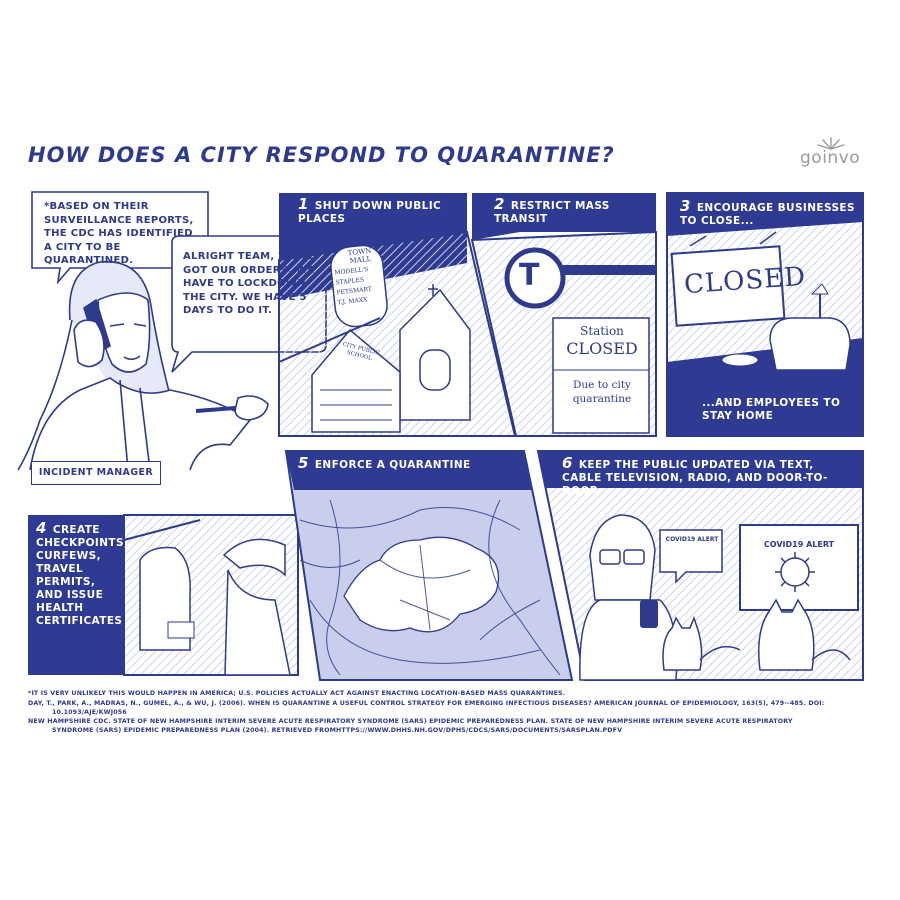  Describe the element at coordinates (529, 275) in the screenshot. I see `t-logo: T` at that location.